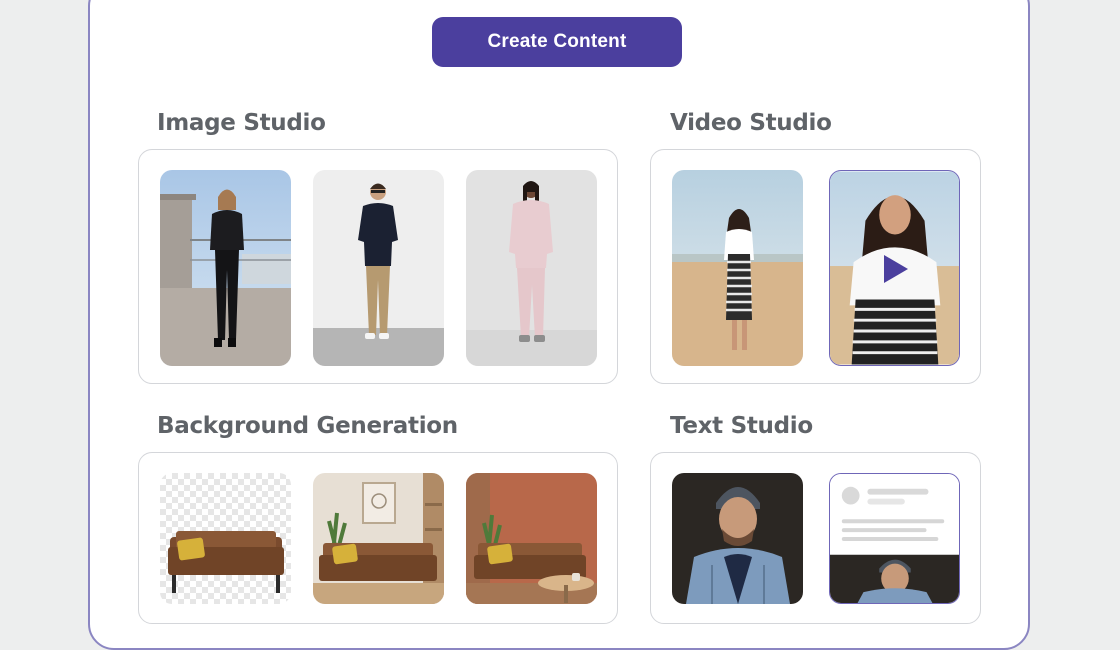 This screenshot has width=1120, height=650. I want to click on create-content-button: Create Content, so click(557, 42).